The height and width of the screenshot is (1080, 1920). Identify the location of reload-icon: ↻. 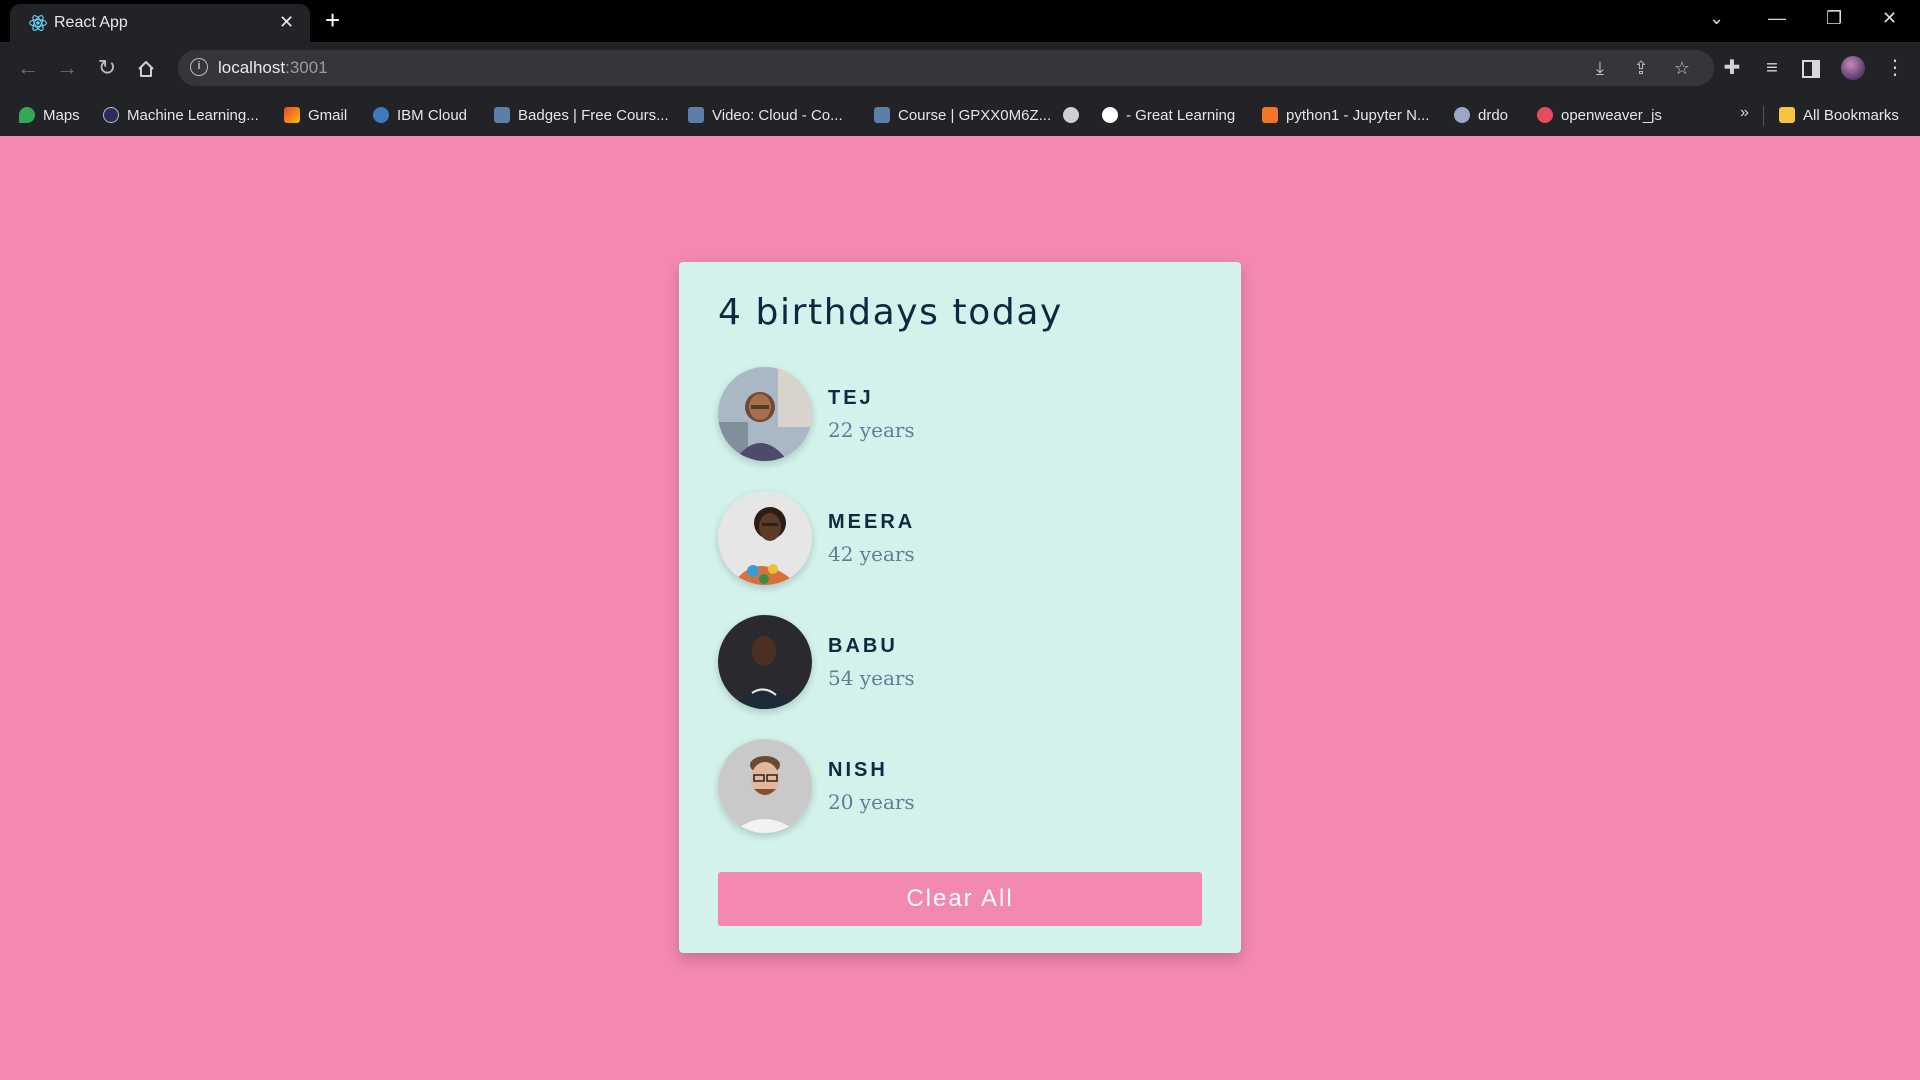
(107, 68).